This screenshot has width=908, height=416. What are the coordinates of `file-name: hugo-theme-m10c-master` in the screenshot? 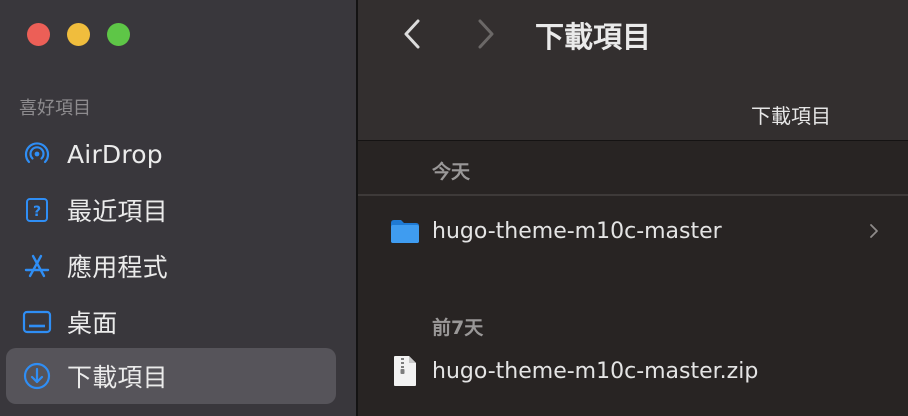 It's located at (577, 231).